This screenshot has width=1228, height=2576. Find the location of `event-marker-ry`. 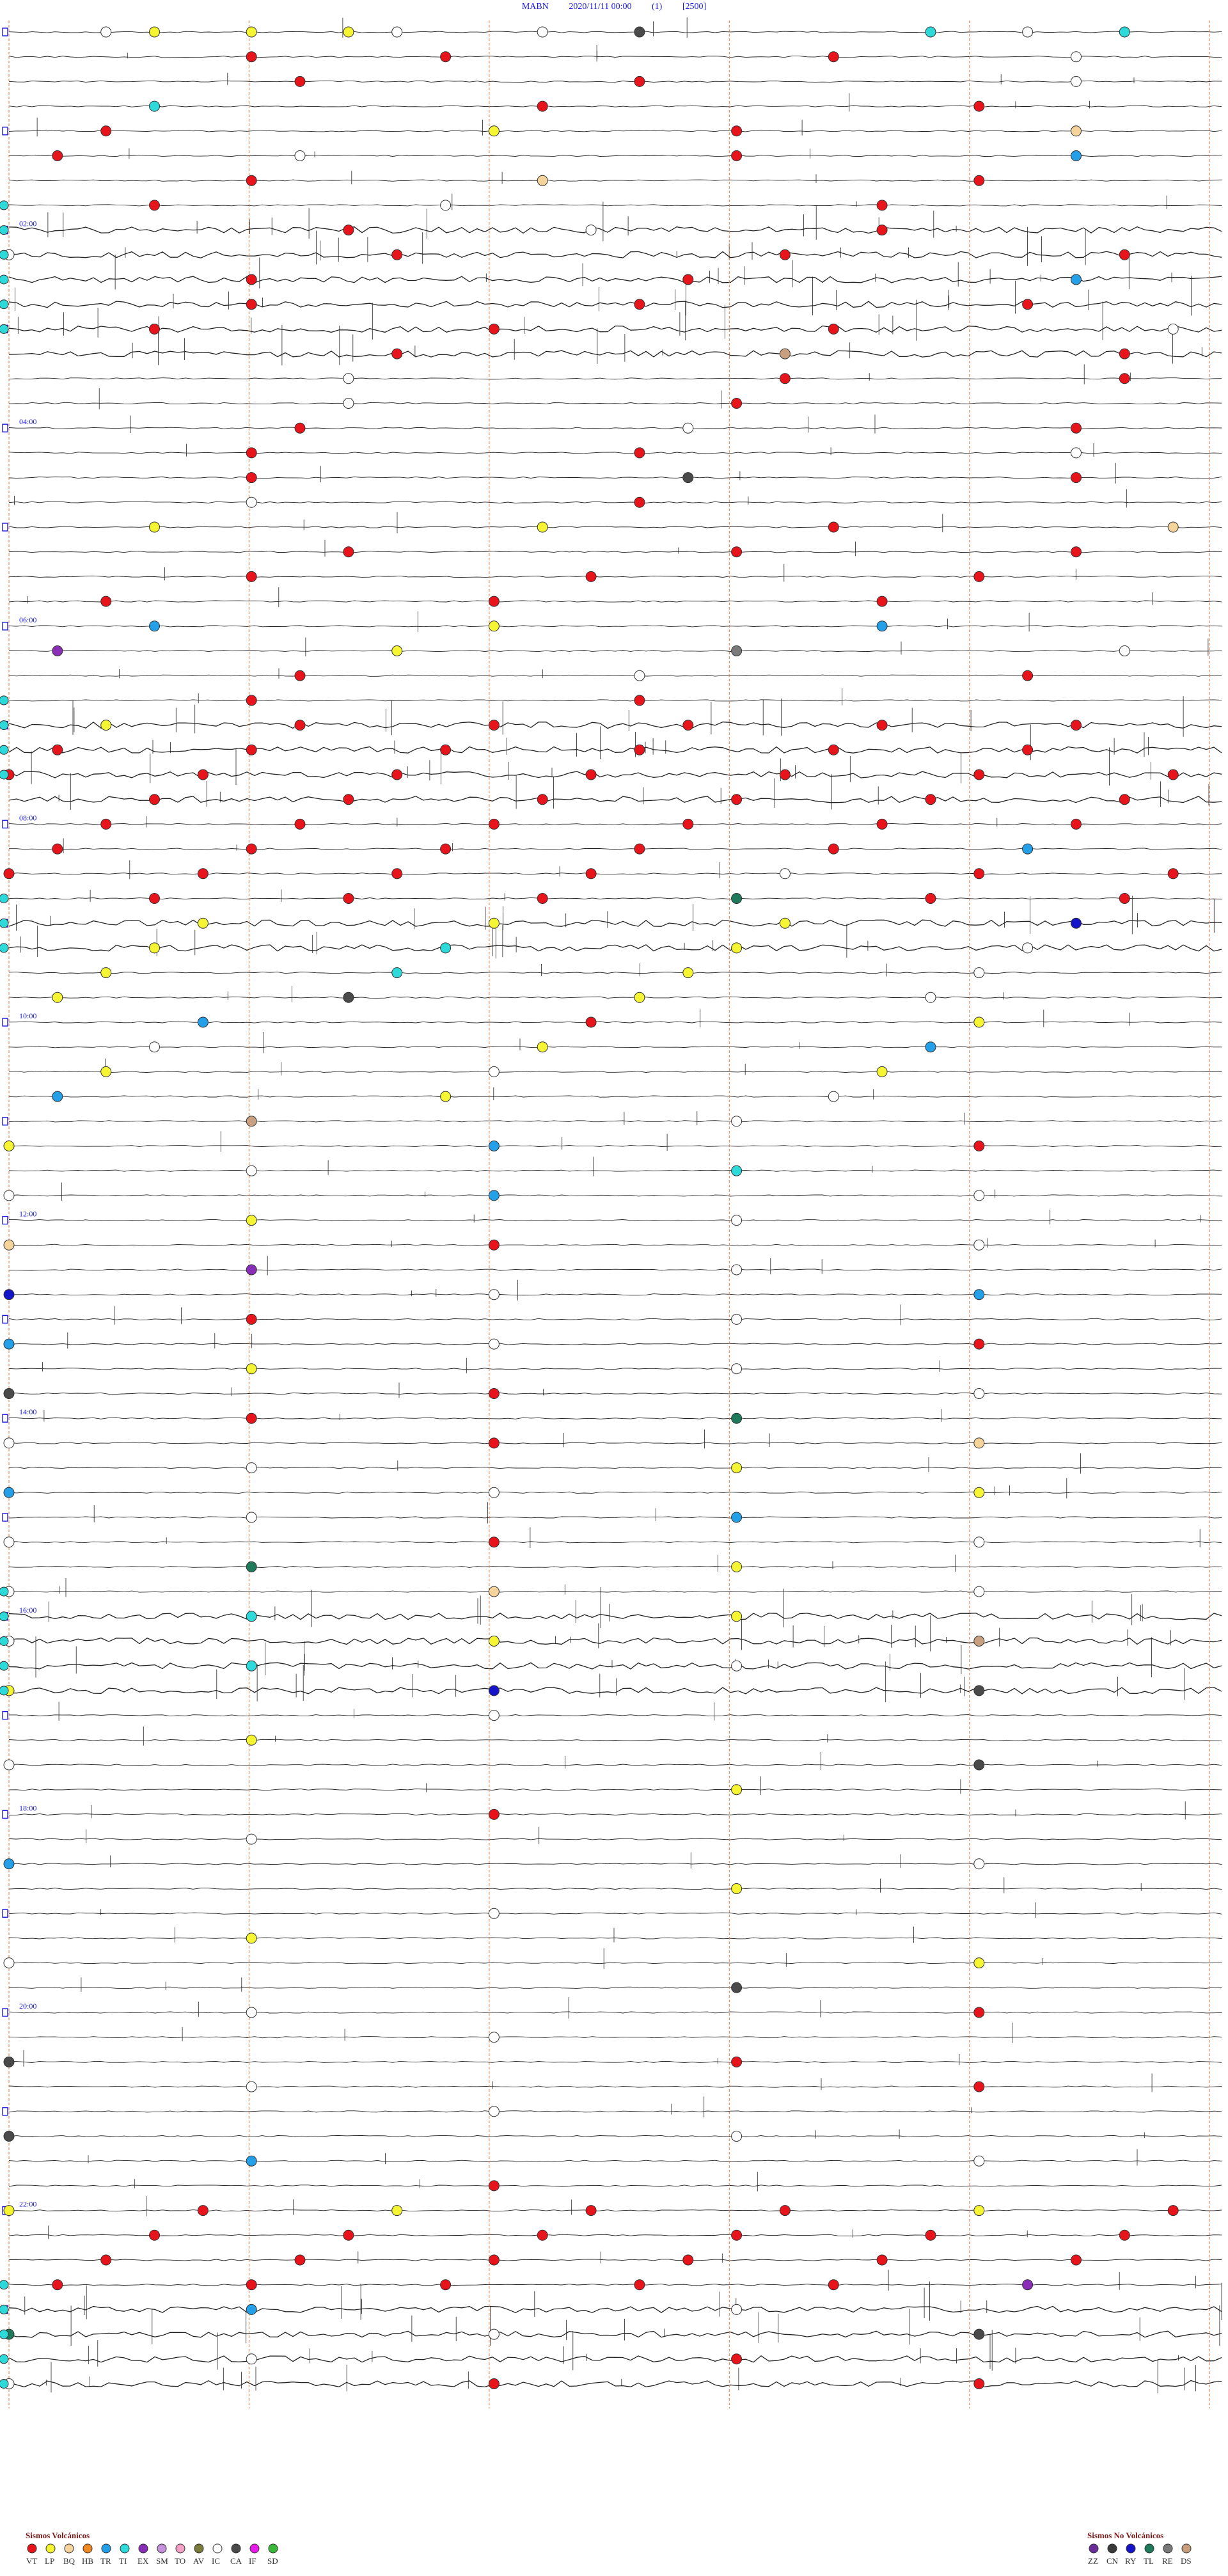

event-marker-ry is located at coordinates (9, 1294).